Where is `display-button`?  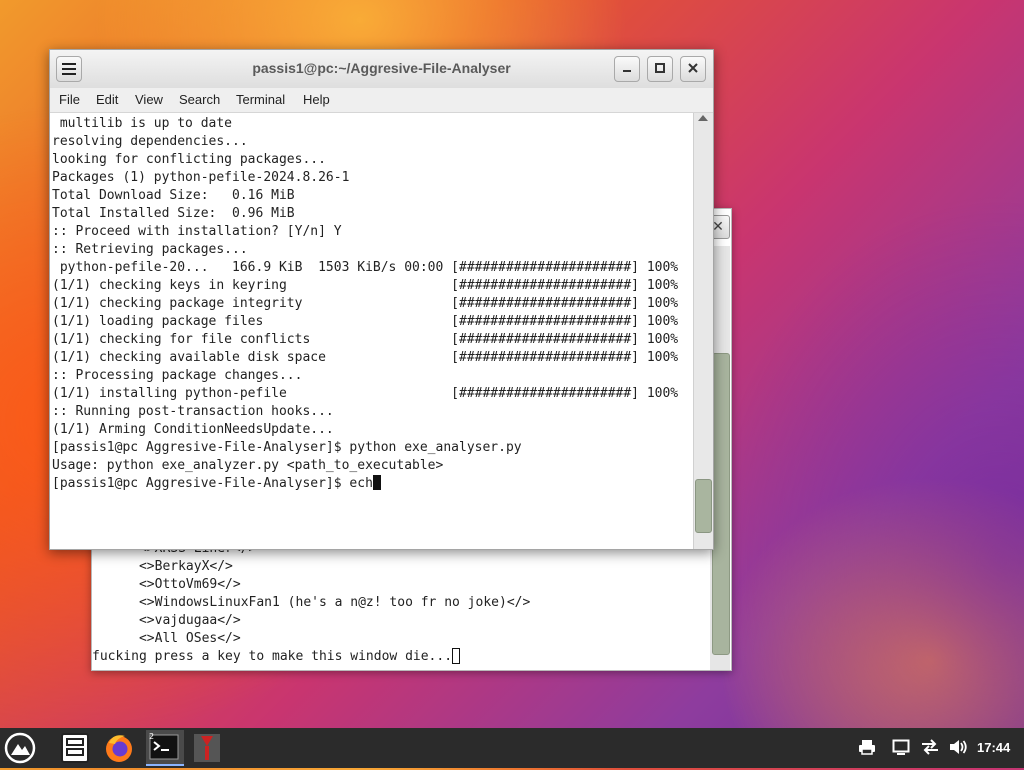
display-button is located at coordinates (901, 749).